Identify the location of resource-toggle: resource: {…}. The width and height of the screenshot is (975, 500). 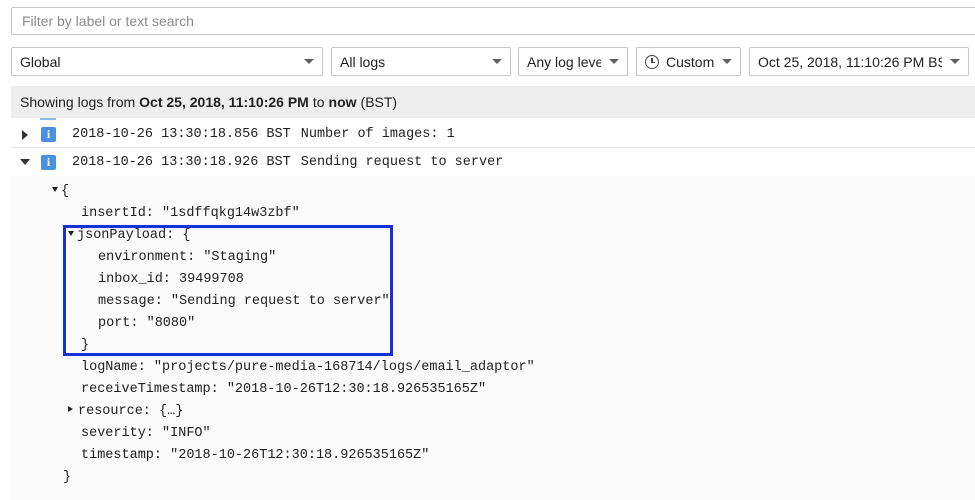
(125, 412).